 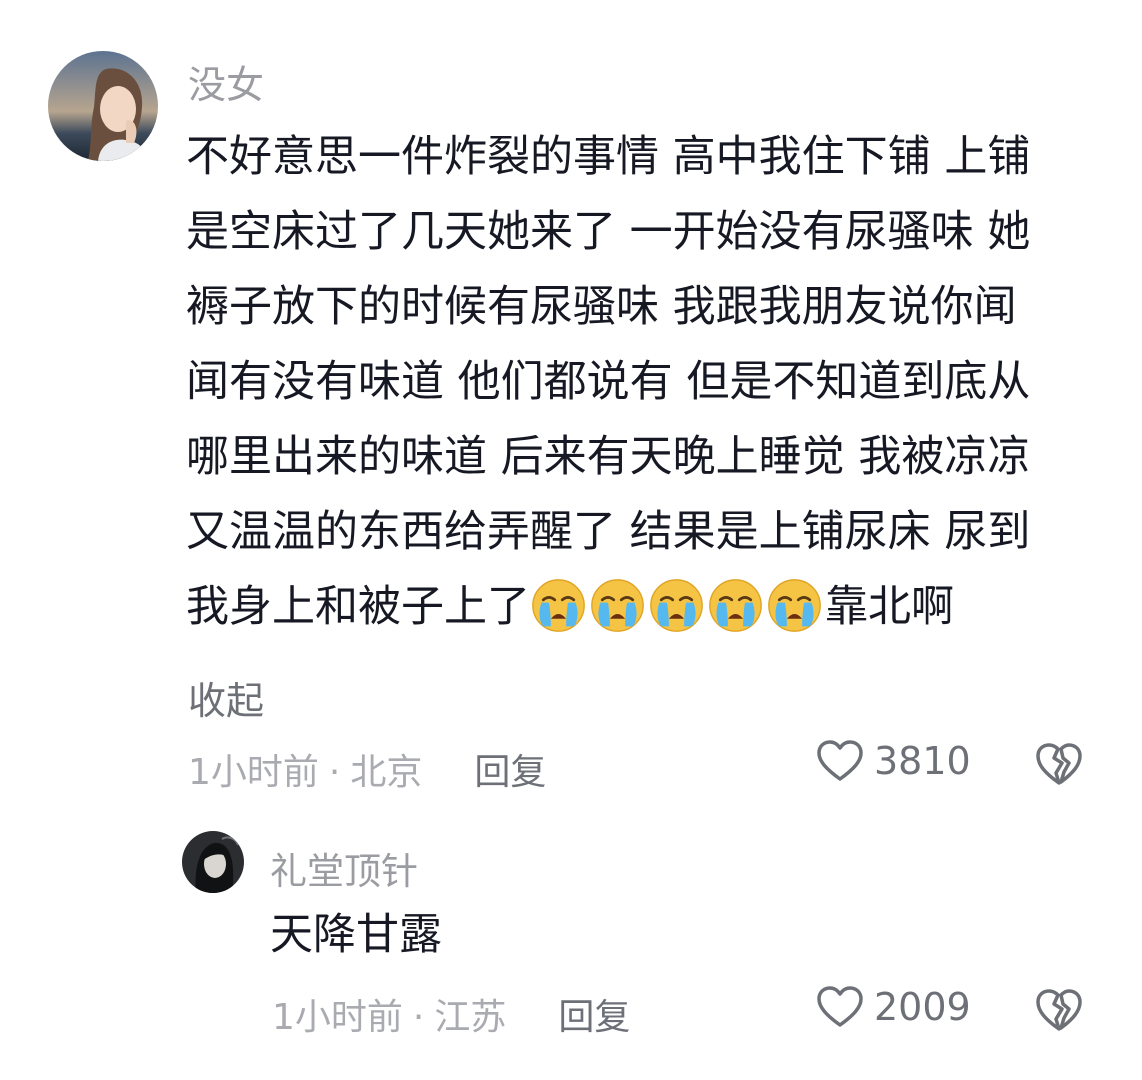 I want to click on comment-last-line: 我身上和被子上了 靠北啊, so click(x=608, y=607).